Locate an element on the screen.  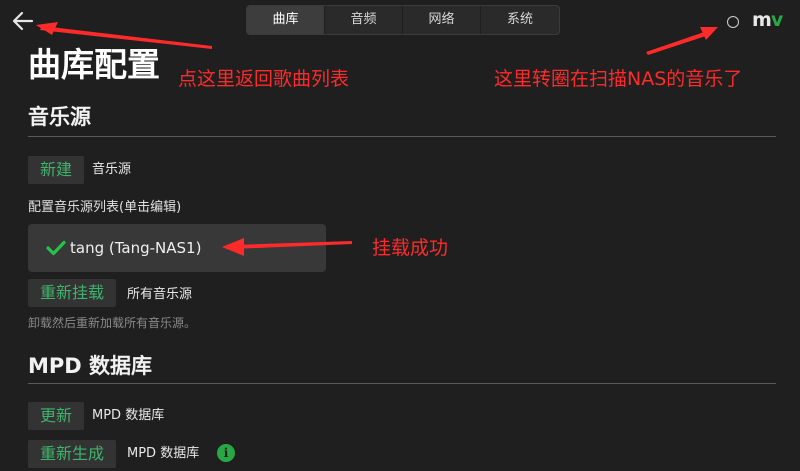
tab-system: 系统 is located at coordinates (520, 20).